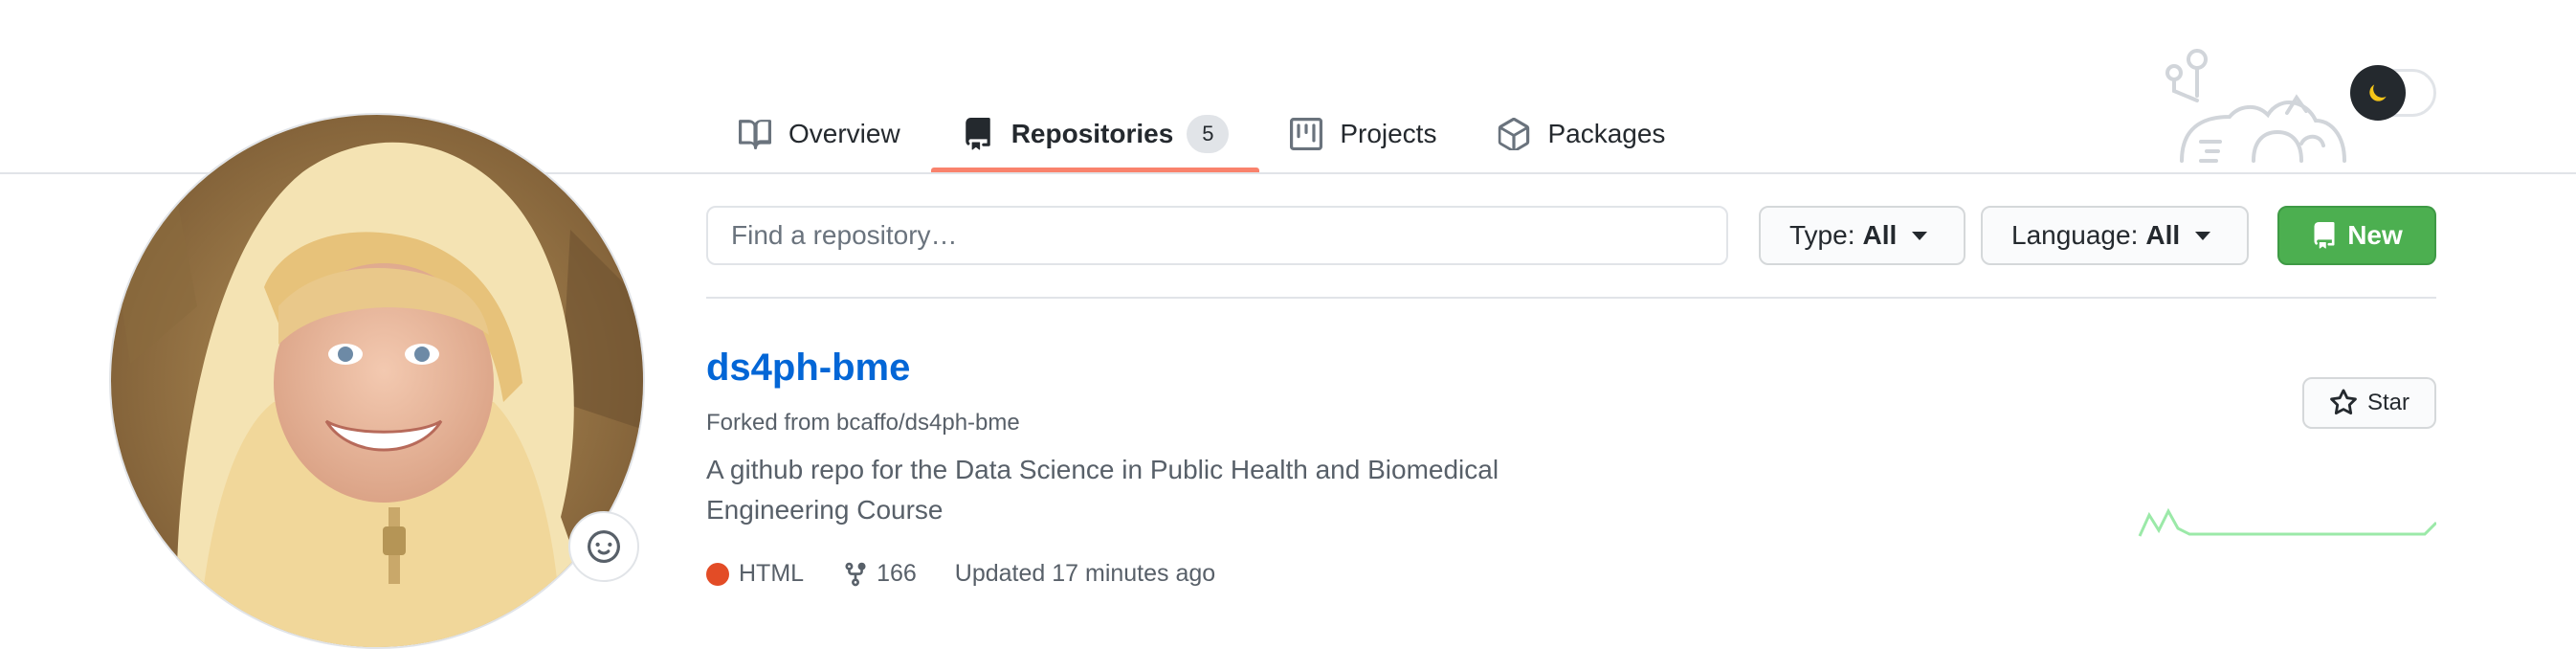 Image resolution: width=2576 pixels, height=649 pixels. What do you see at coordinates (2343, 402) in the screenshot?
I see `star-icon` at bounding box center [2343, 402].